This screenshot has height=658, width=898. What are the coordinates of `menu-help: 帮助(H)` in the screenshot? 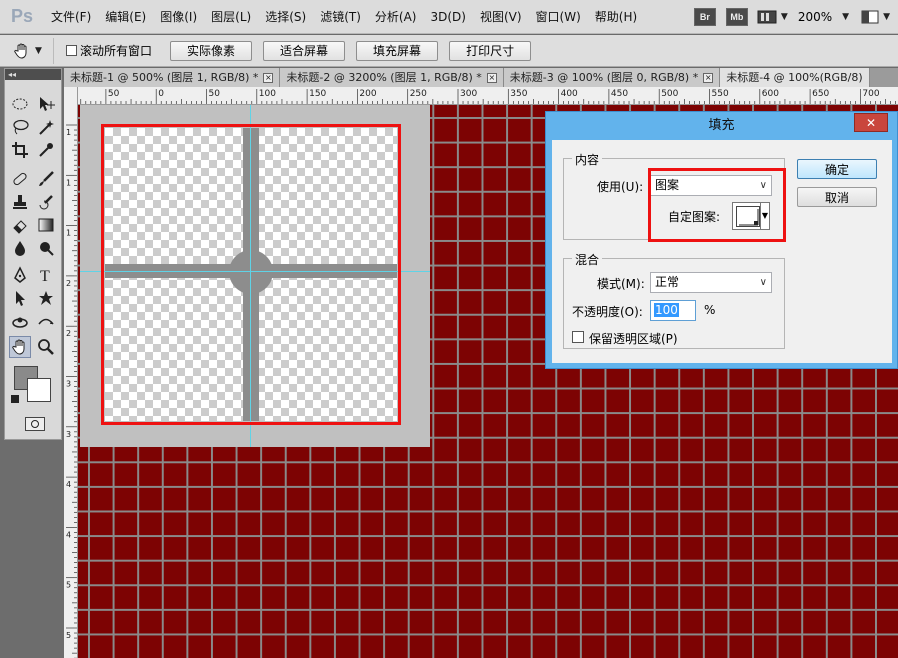 It's located at (616, 16).